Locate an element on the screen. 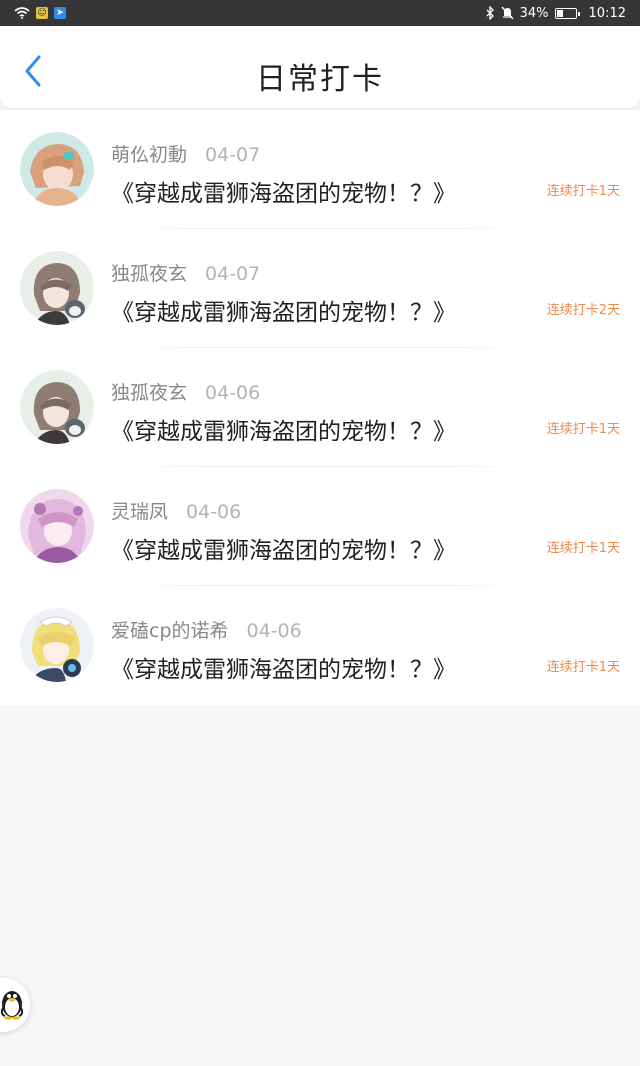 The width and height of the screenshot is (640, 1066). app-header: 日常打卡 is located at coordinates (320, 67).